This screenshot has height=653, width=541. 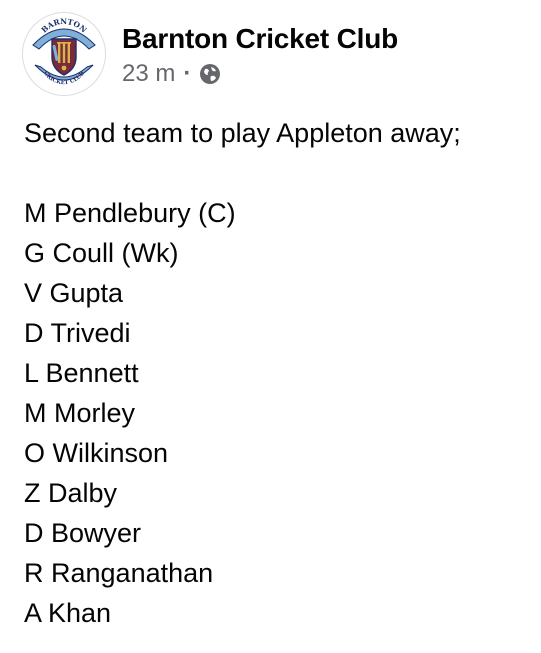 I want to click on club-crest-logo: BARNTON CRICKET CLUB, so click(x=64, y=53).